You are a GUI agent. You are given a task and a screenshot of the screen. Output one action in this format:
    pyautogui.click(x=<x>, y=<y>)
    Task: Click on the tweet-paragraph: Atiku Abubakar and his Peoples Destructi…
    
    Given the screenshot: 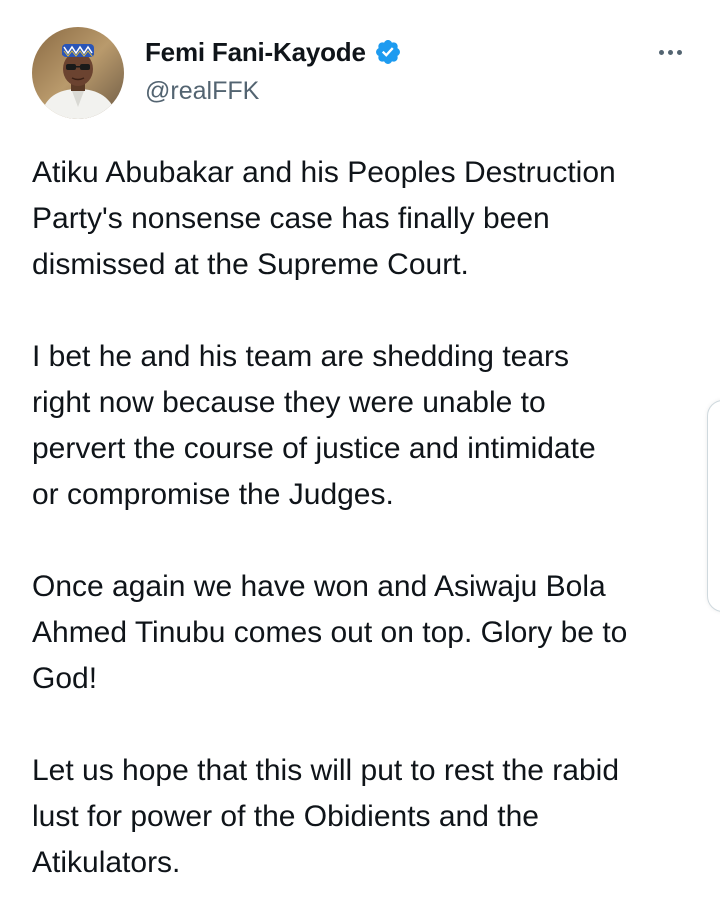 What is the action you would take?
    pyautogui.click(x=324, y=218)
    